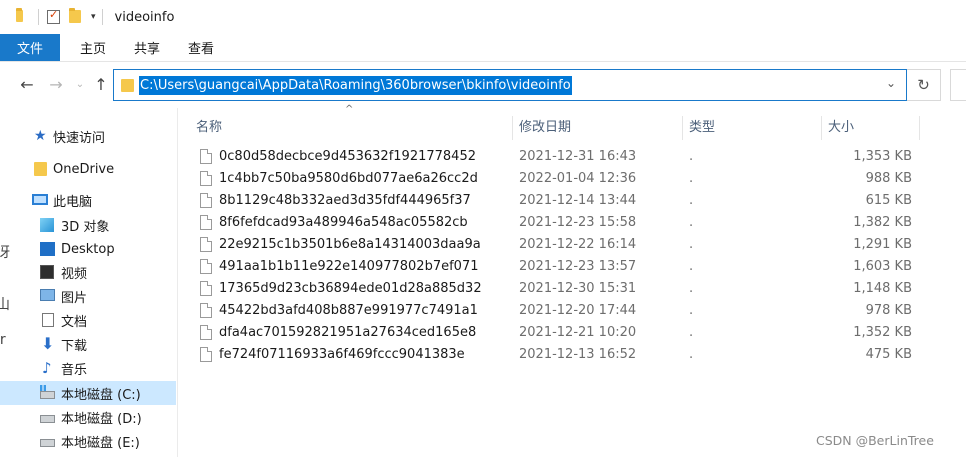 The width and height of the screenshot is (966, 457). I want to click on file-name: 22e9215c1b3501b6e8a14314003daa9a, so click(350, 244).